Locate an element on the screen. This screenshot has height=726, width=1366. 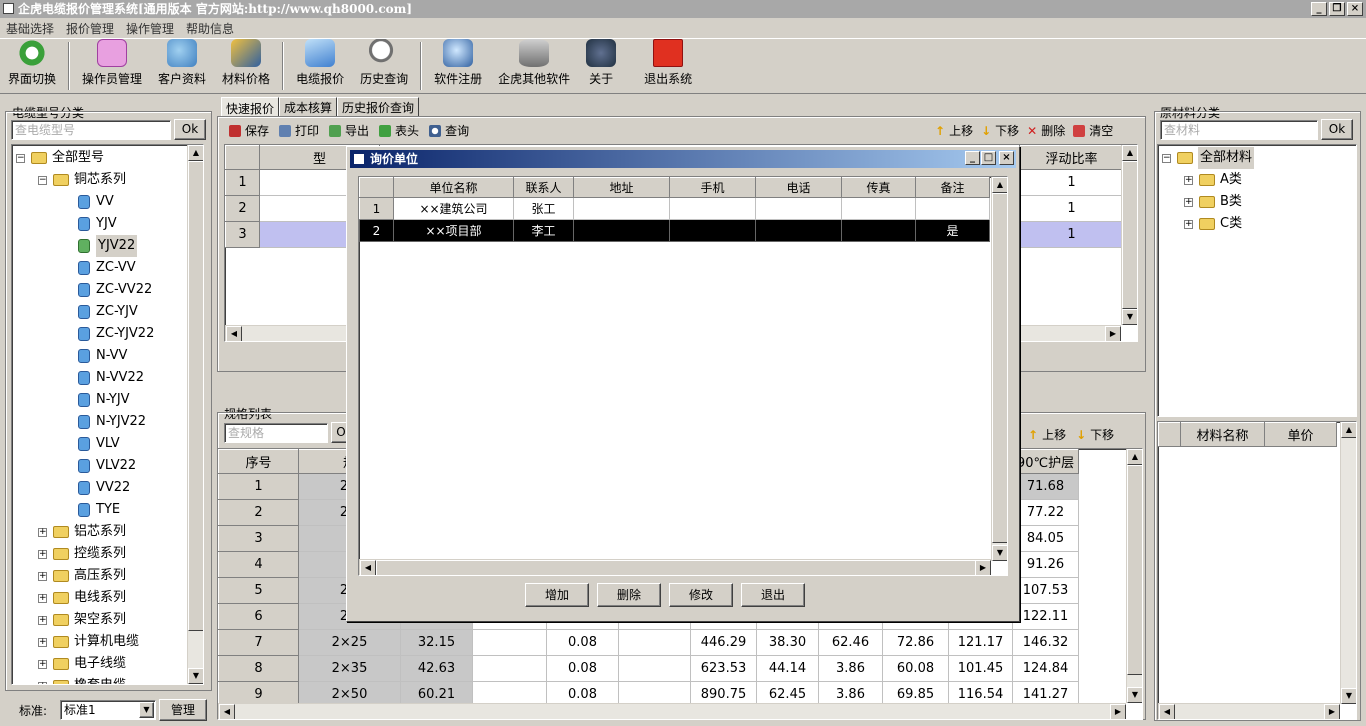
tree-leaf-model: VV22 is located at coordinates (104, 488).